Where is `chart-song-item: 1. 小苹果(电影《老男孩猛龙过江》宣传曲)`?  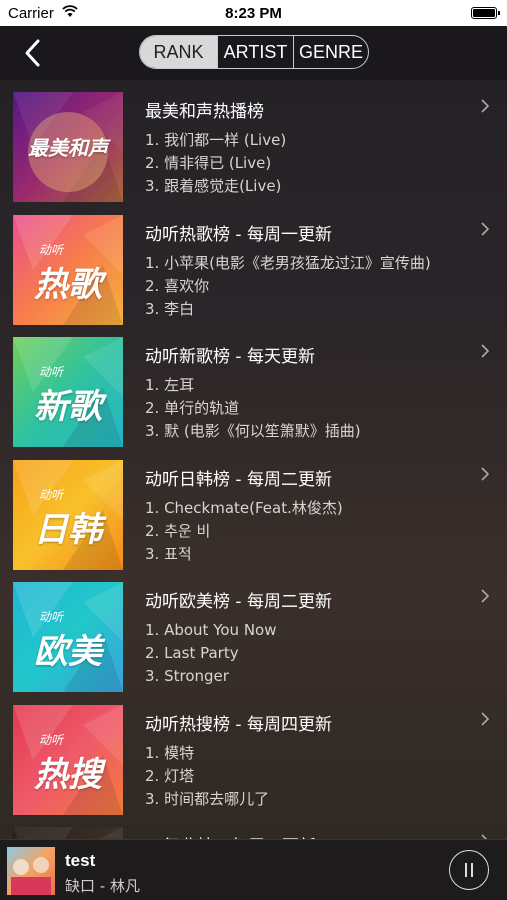
chart-song-item: 1. 小苹果(电影《老男孩猛龙过江》宣传曲) is located at coordinates (288, 262).